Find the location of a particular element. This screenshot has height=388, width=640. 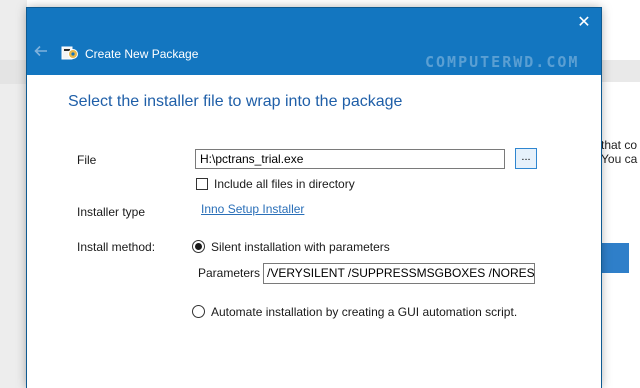

background-text-1: that co is located at coordinates (619, 145).